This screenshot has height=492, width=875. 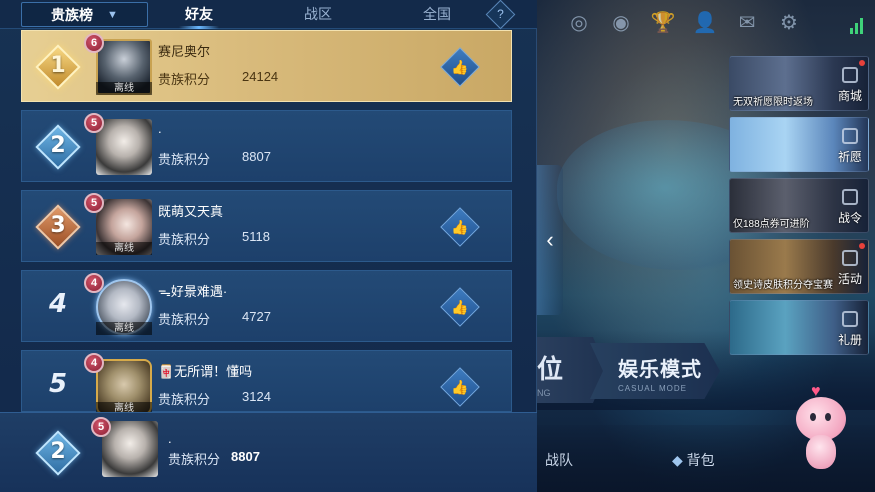 I want to click on bag-button: ◆ 背包, so click(x=693, y=460).